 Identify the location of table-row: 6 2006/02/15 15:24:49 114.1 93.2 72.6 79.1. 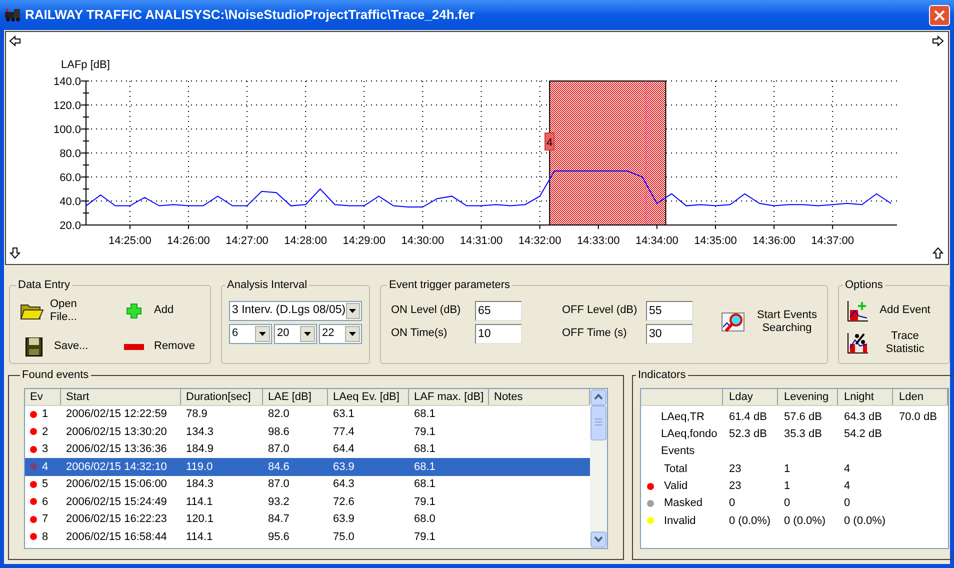
(307, 501).